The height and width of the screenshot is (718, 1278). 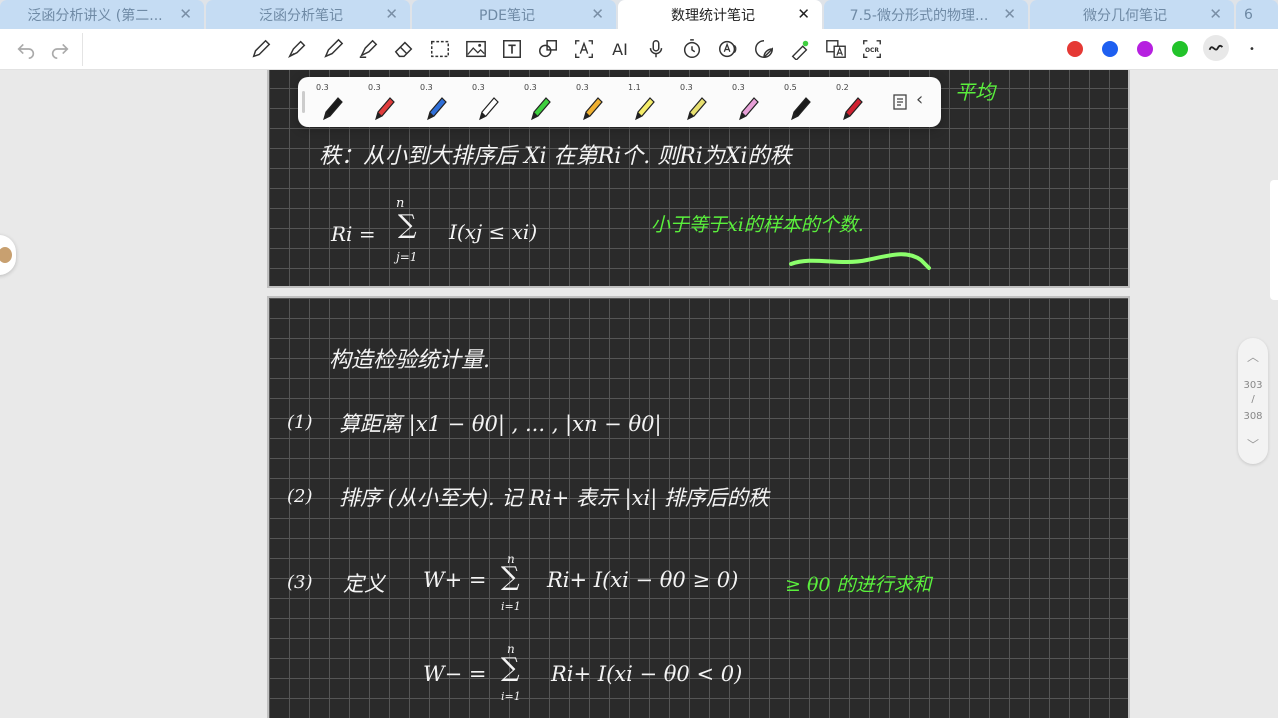 I want to click on pen-preset-panel: 0.3 0.3 0.3 0.3 0.3 0.3 1.1 0.3 0.3 0.5 0.2 ‹, so click(x=619, y=102).